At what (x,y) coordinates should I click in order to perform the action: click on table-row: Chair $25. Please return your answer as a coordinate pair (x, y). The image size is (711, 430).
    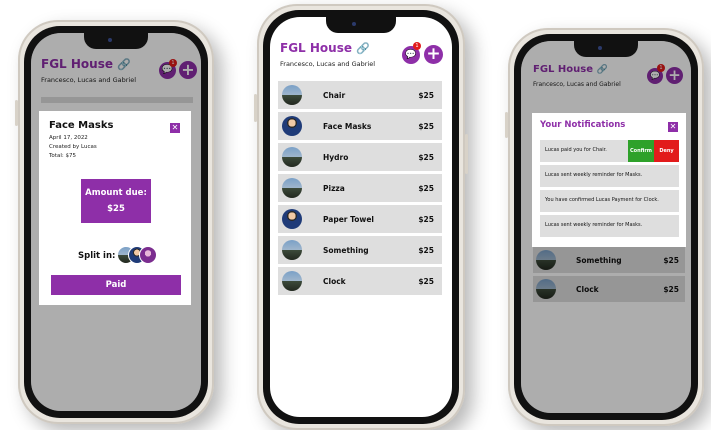
    Looking at the image, I should click on (360, 95).